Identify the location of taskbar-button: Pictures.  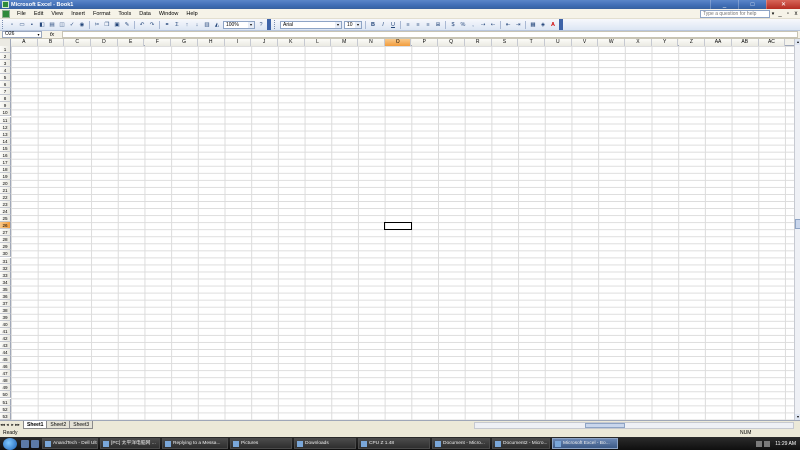
(261, 443).